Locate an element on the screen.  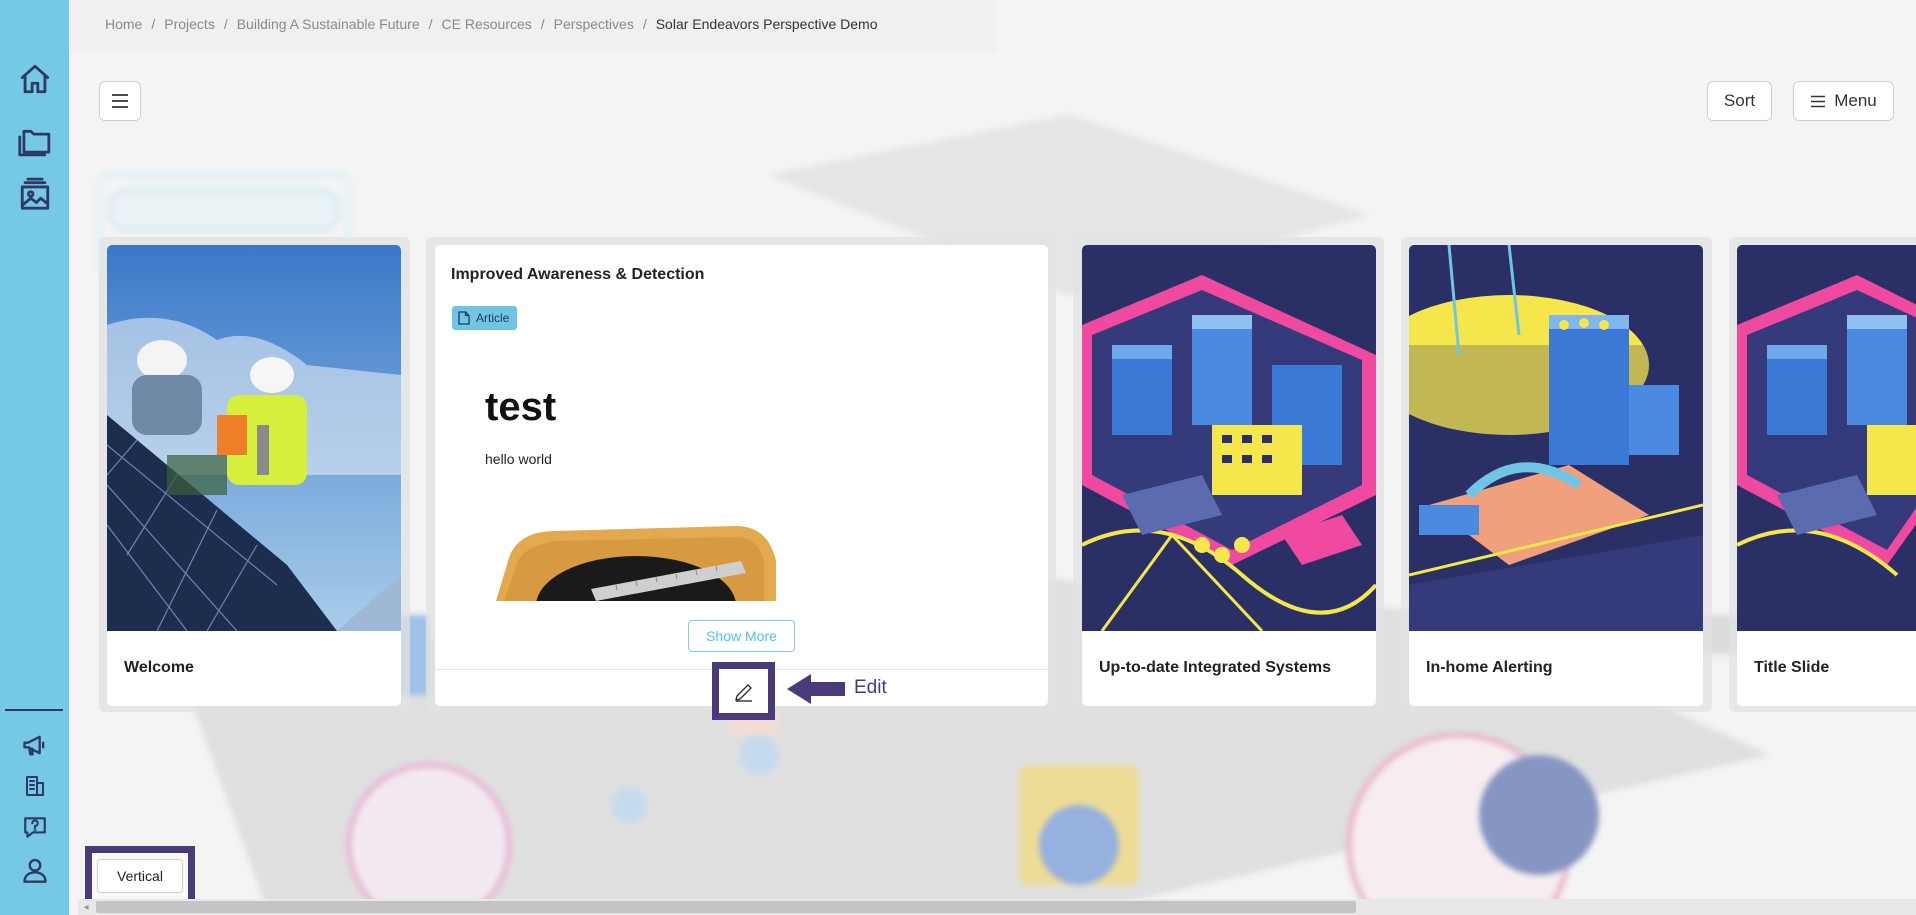
article-title: Improved Awareness & Detection is located at coordinates (578, 274).